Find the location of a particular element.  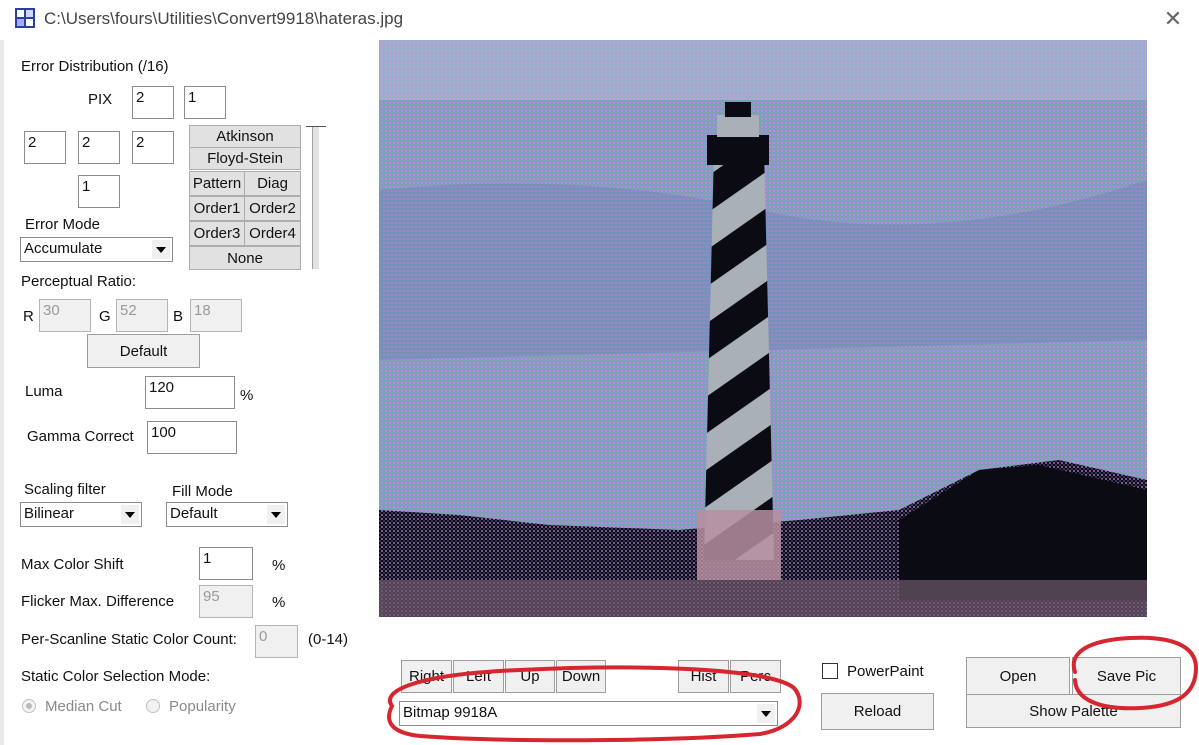

error-mode-label: Error Mode is located at coordinates (63, 224).